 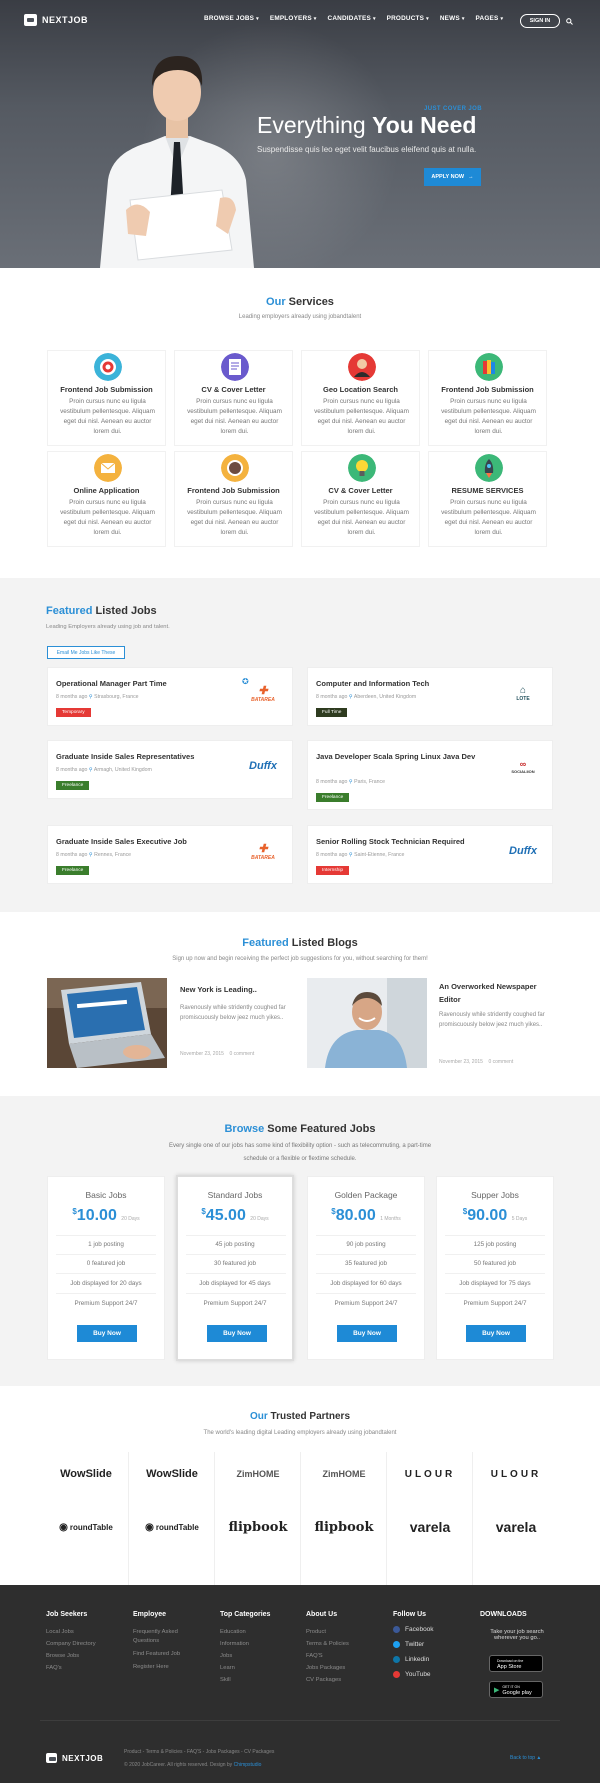 I want to click on google-play-button: ▶ GET IT ON Google play, so click(x=516, y=1689).